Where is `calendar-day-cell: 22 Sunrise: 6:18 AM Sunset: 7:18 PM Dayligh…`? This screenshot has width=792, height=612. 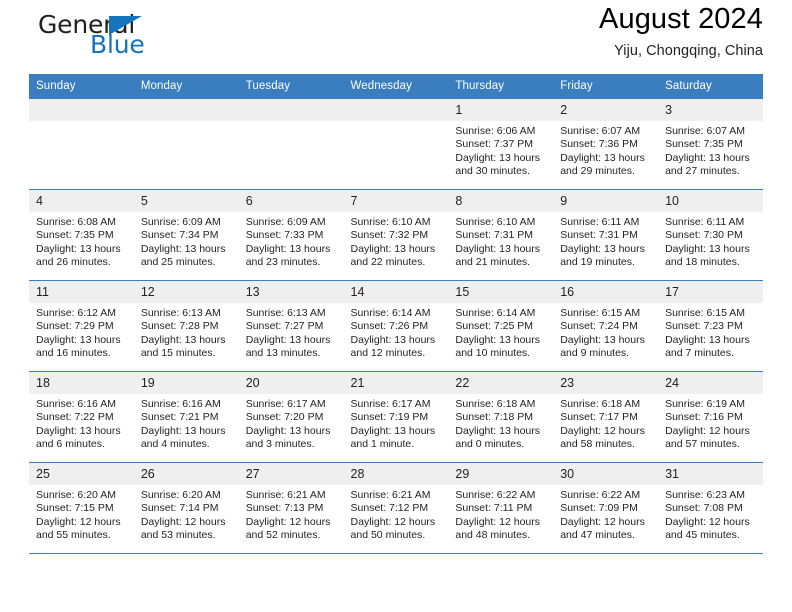 calendar-day-cell: 22 Sunrise: 6:18 AM Sunset: 7:18 PM Dayligh… is located at coordinates (501, 417).